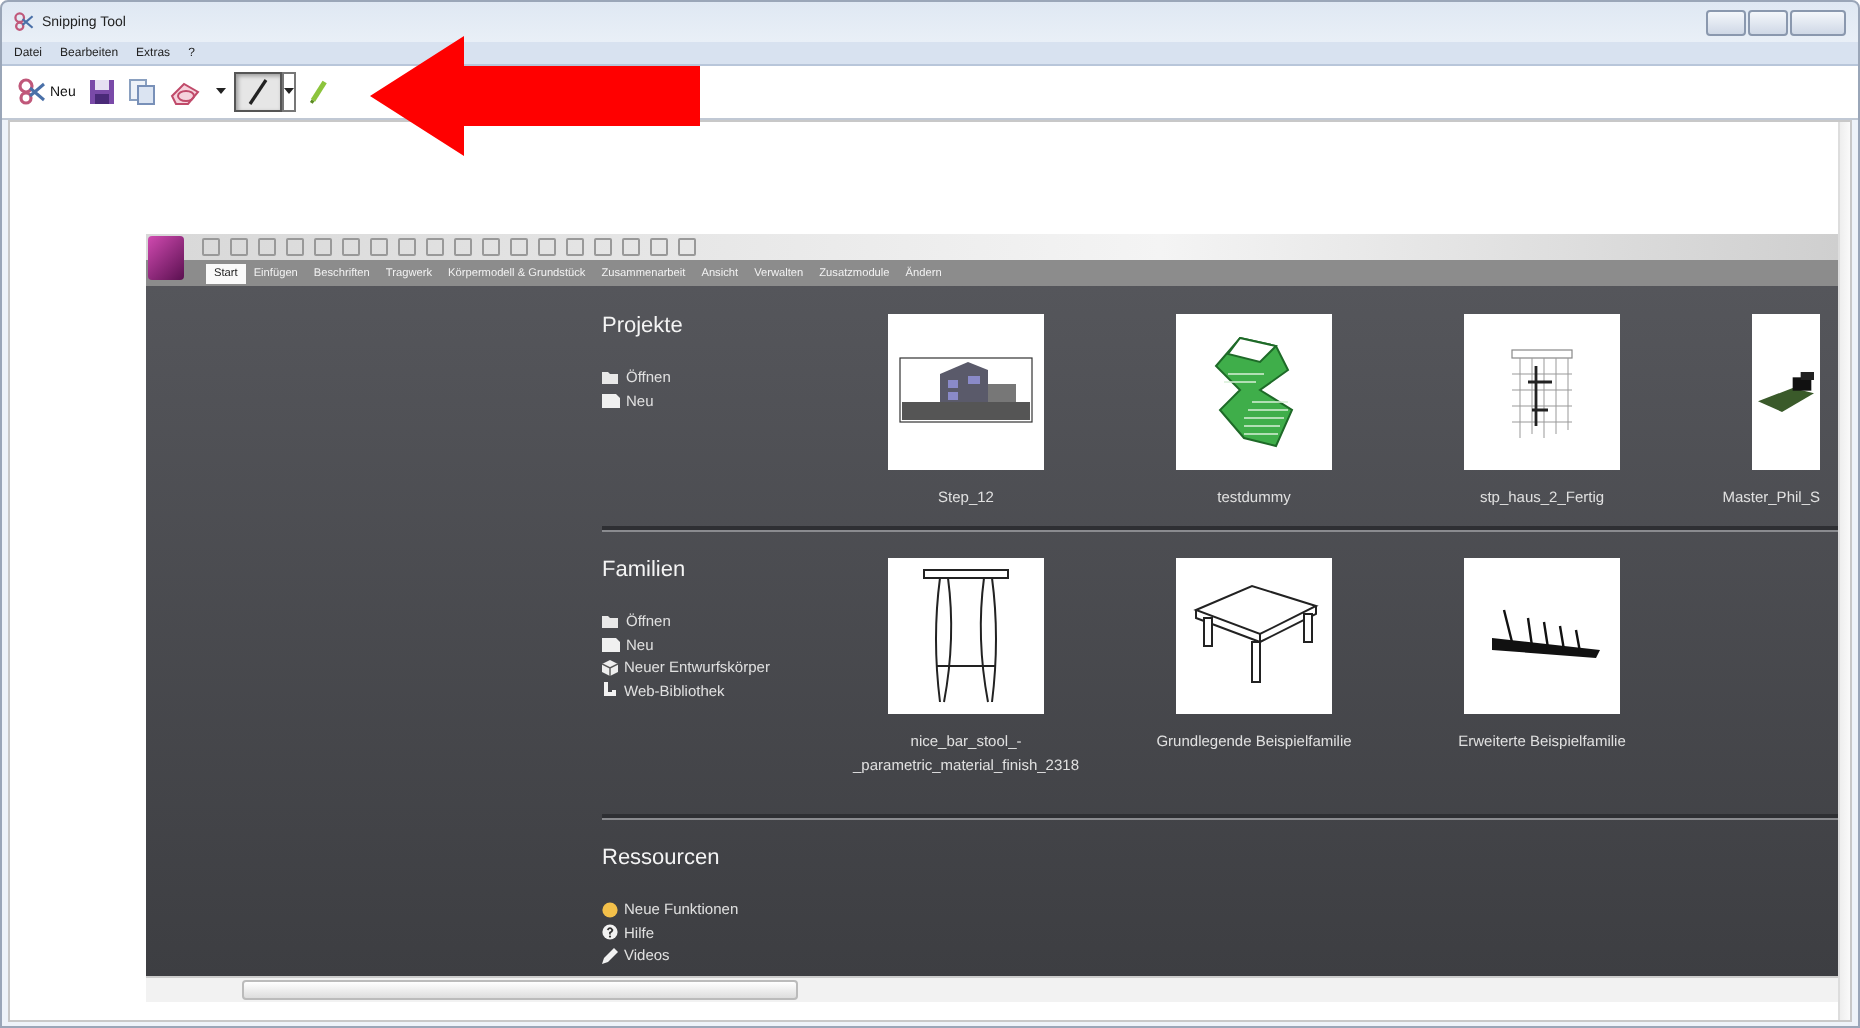 The height and width of the screenshot is (1028, 1860). I want to click on help-icon, so click(610, 932).